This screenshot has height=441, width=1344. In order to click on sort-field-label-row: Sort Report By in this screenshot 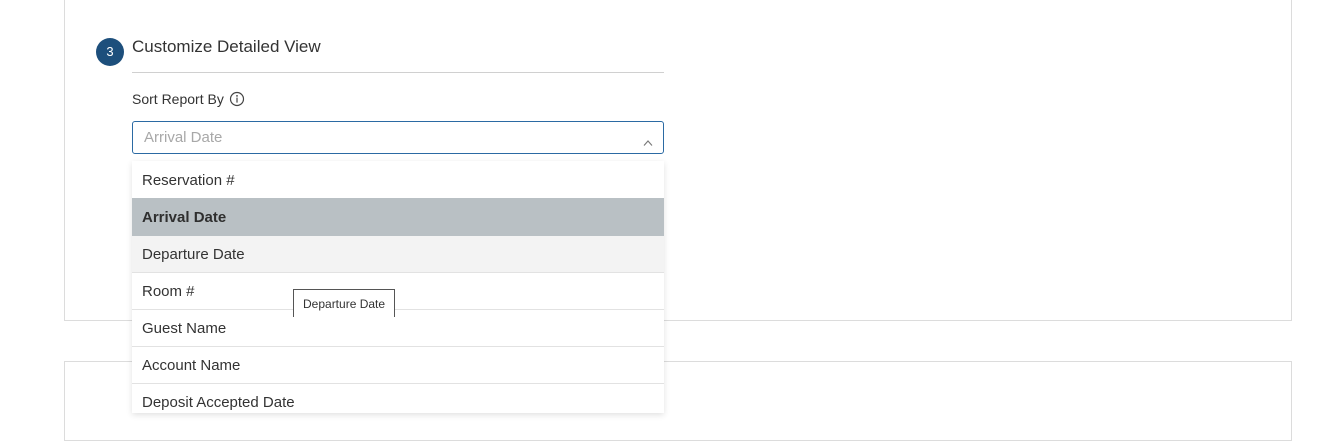, I will do `click(188, 99)`.